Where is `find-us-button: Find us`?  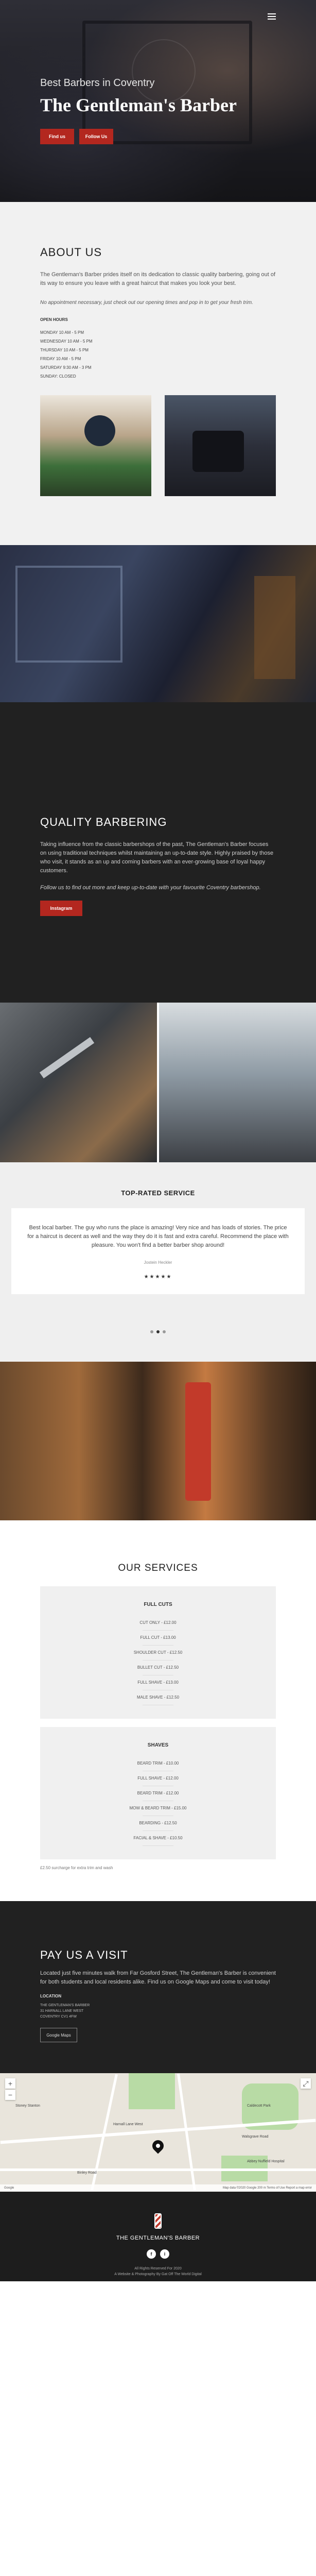
find-us-button: Find us is located at coordinates (57, 136).